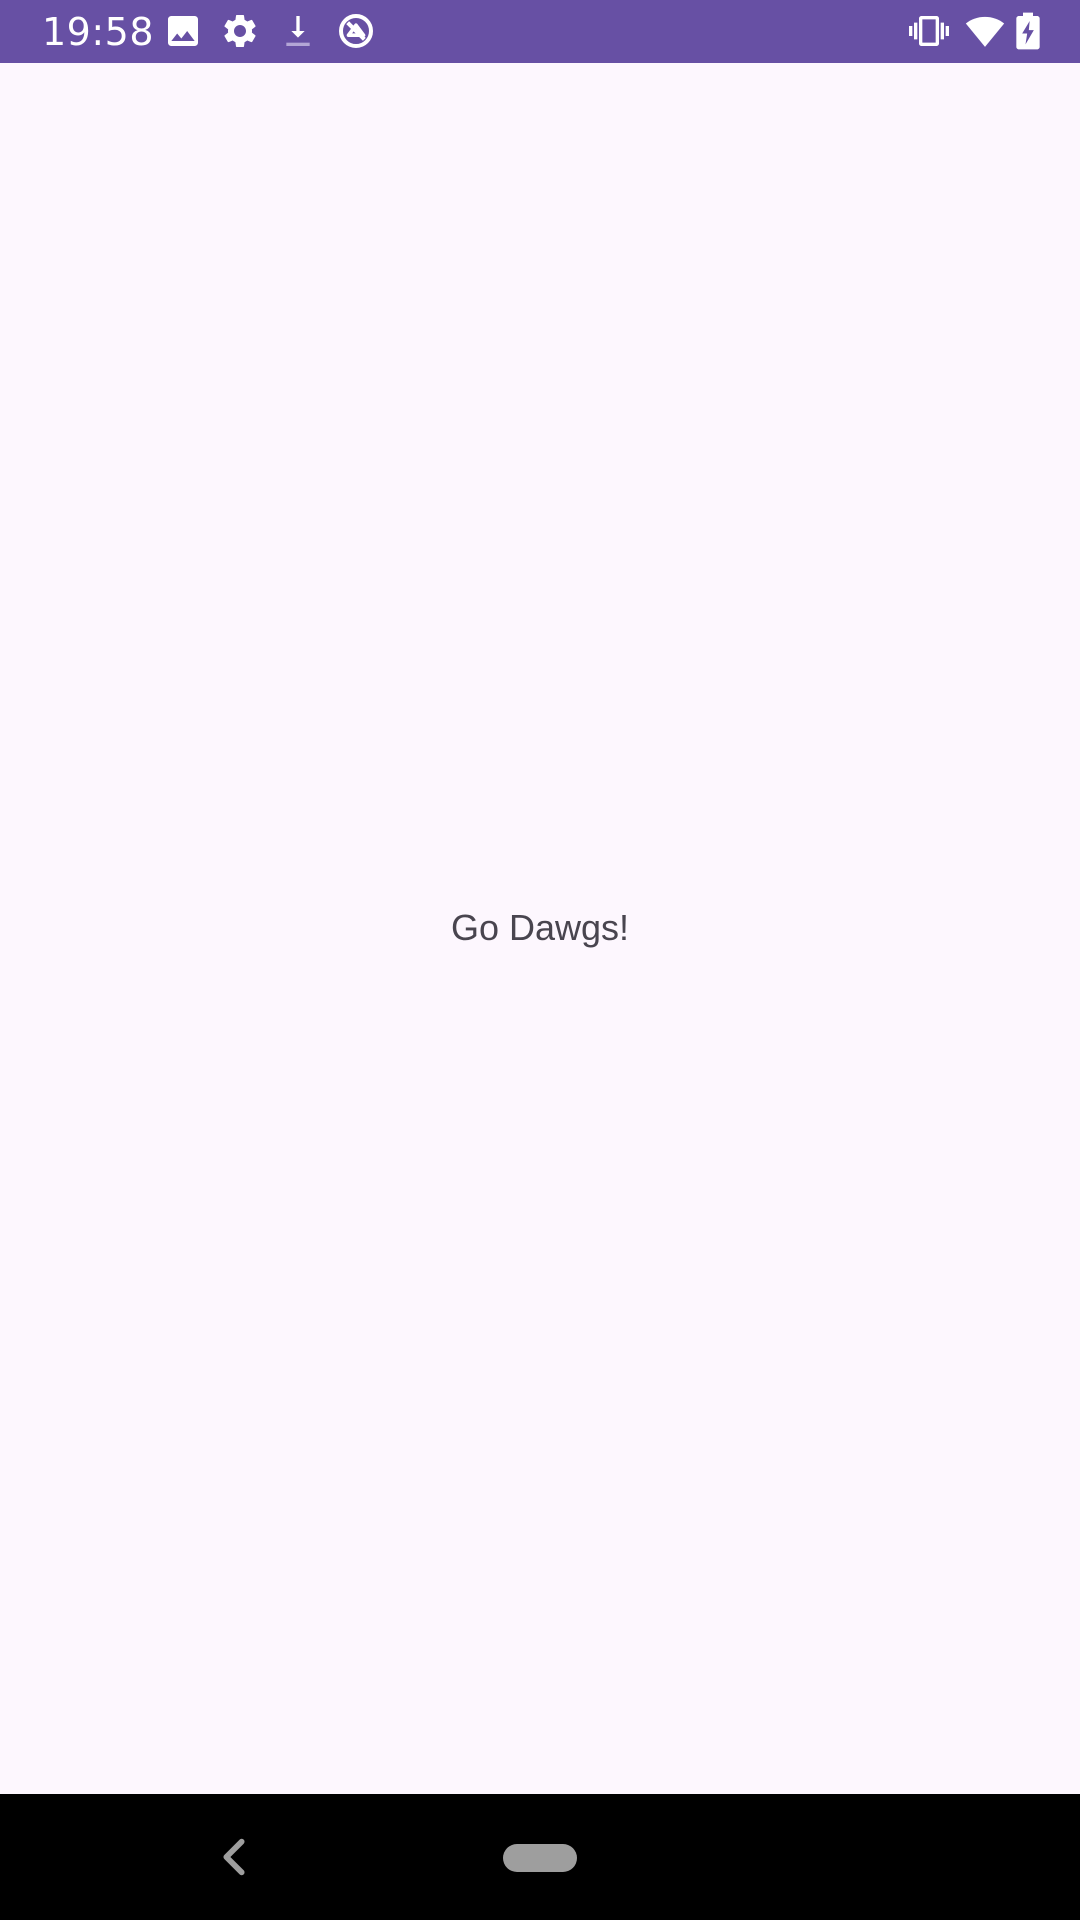  I want to click on navigation-bar, so click(540, 1857).